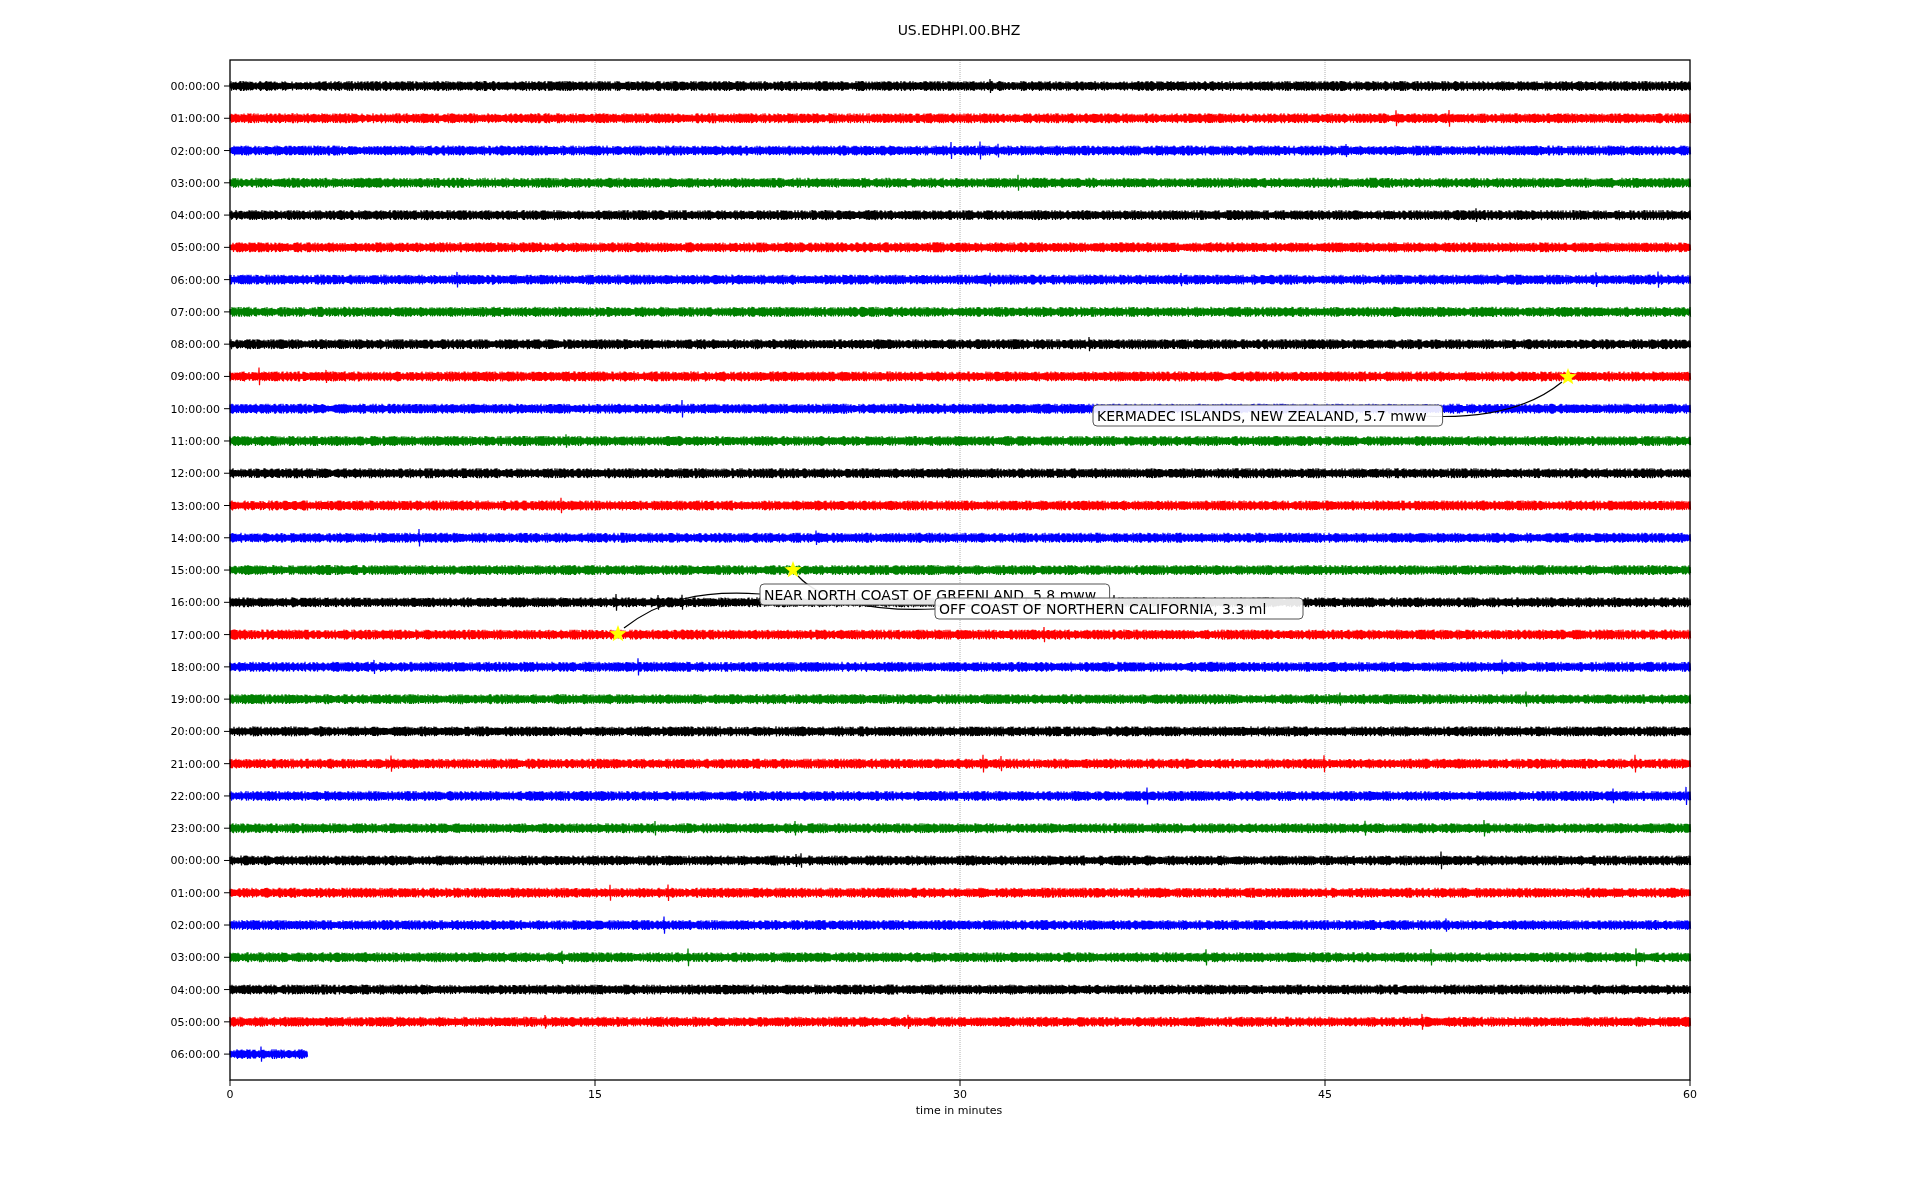 The height and width of the screenshot is (1200, 1920). I want to click on event-callout: OFF COAST OF NORTHERN CALIFORNIA, 3.3 ml, so click(1119, 608).